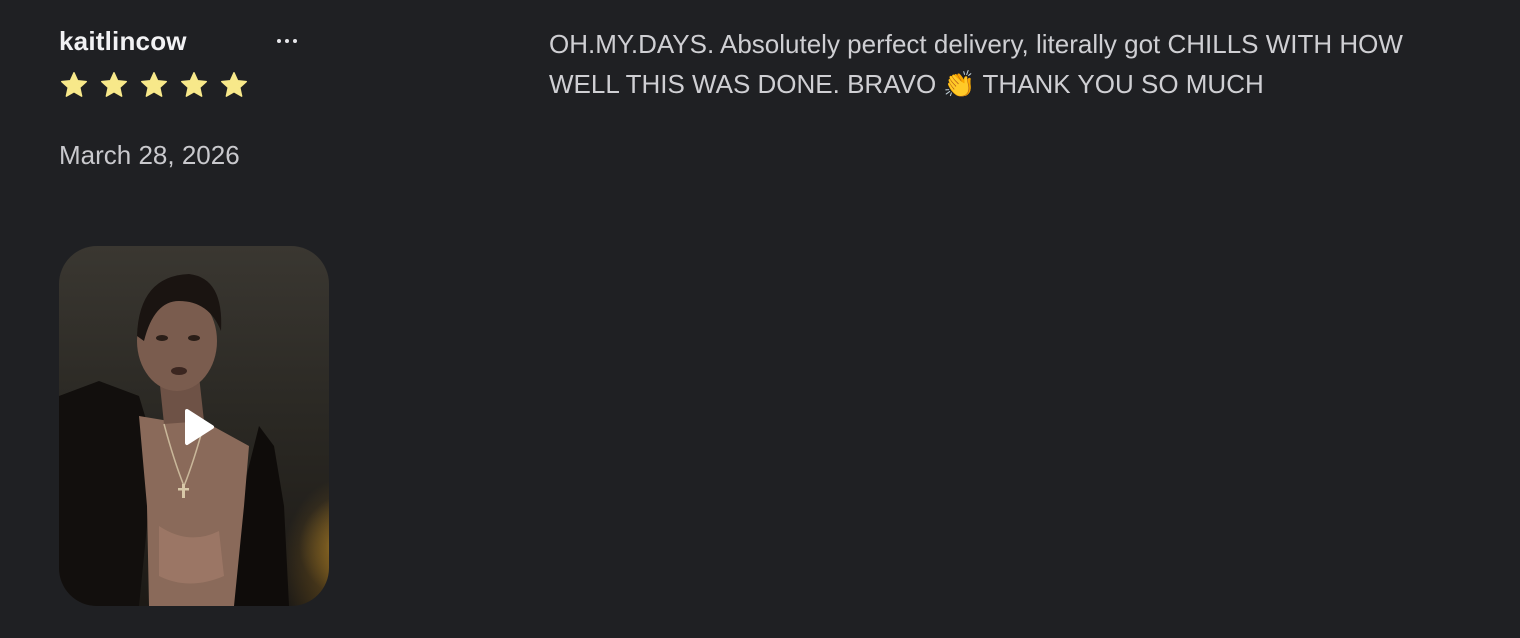 This screenshot has width=1520, height=638. Describe the element at coordinates (959, 85) in the screenshot. I see `clapping-hands-icon: 👏` at that location.